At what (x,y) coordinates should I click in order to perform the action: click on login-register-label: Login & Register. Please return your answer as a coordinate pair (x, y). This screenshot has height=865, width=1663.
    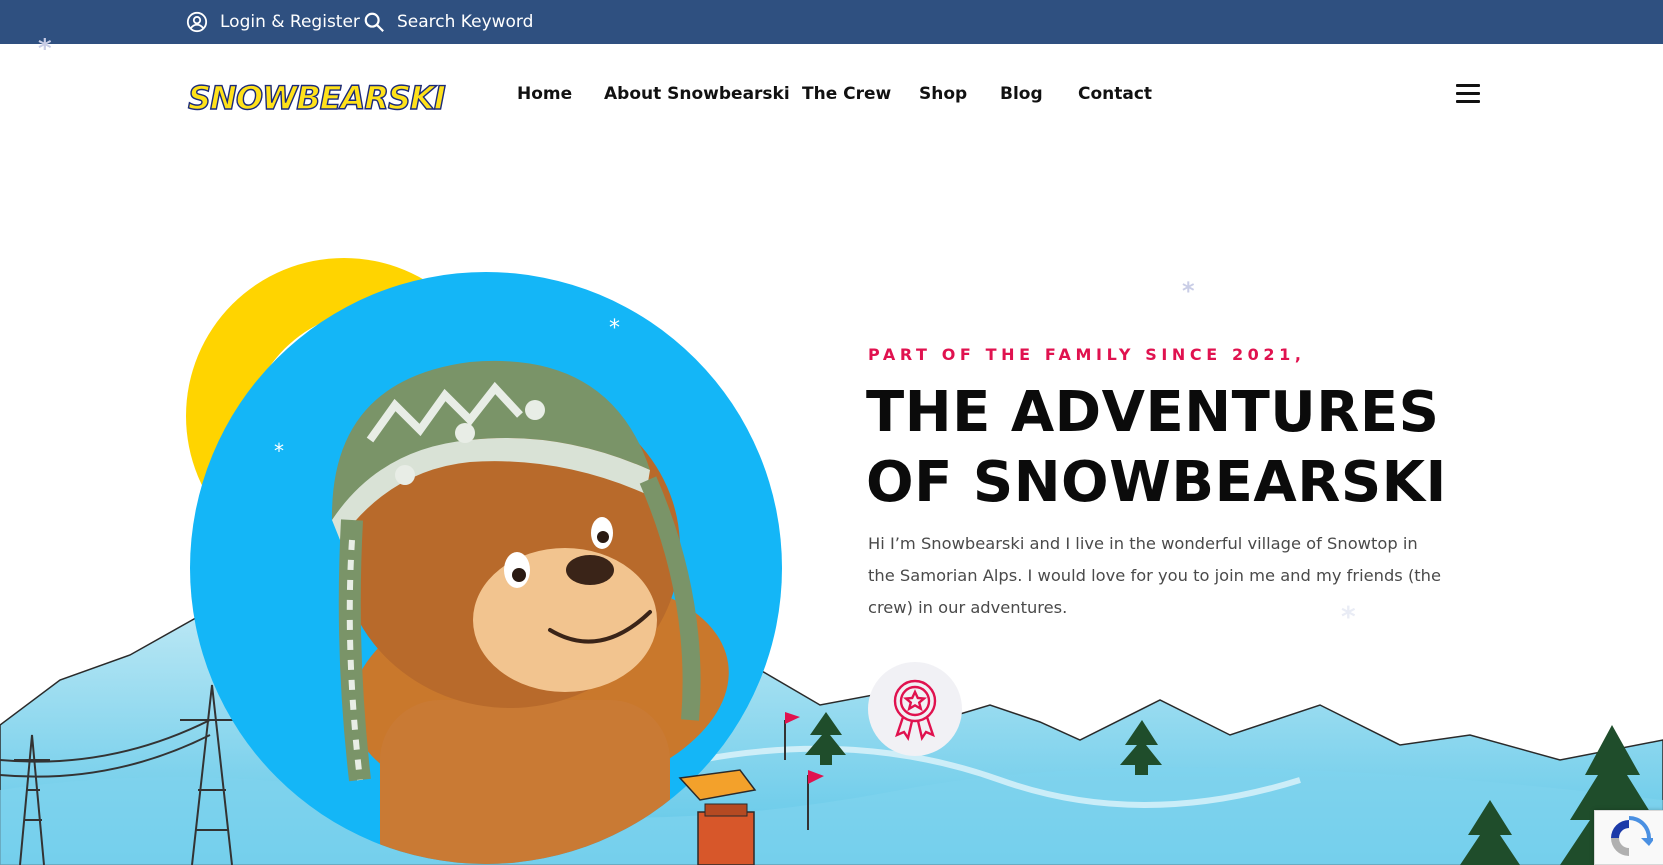
    Looking at the image, I should click on (290, 22).